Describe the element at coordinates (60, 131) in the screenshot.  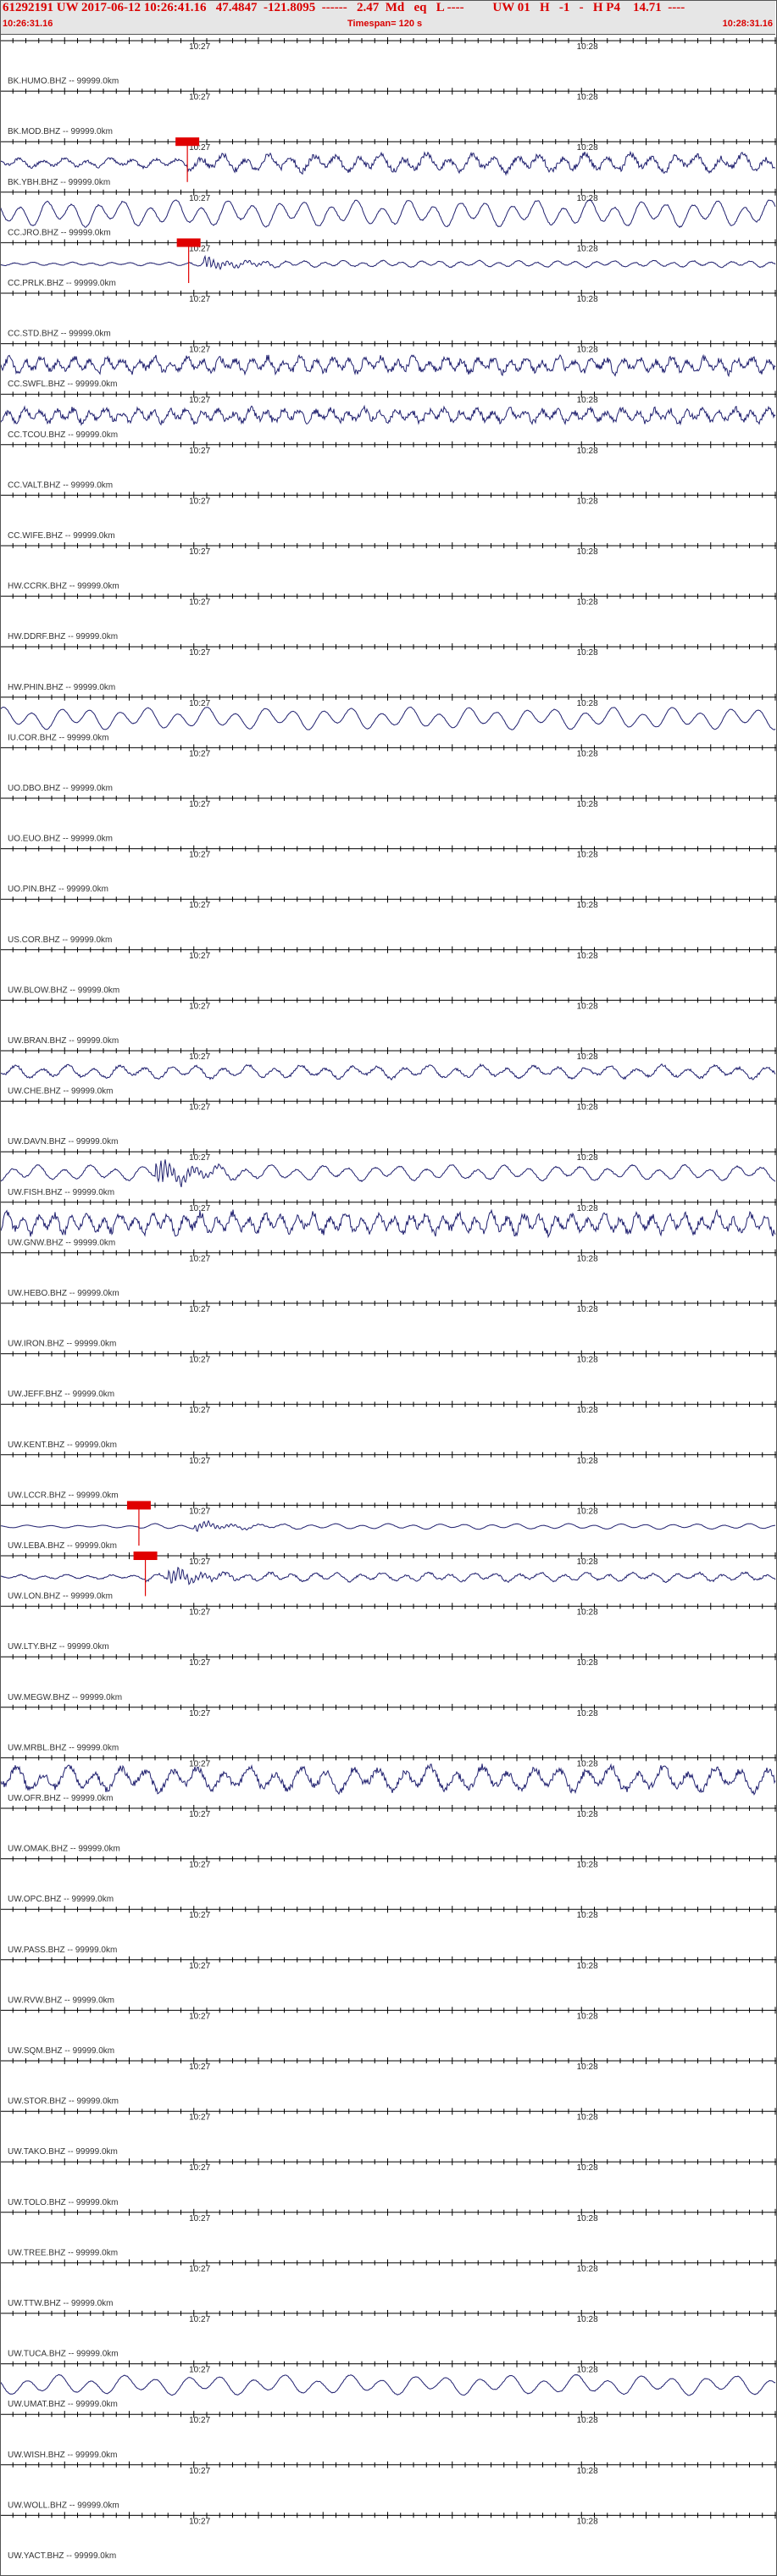
I see `station-label: BK.MOD.BHZ -- 99999.0km` at that location.